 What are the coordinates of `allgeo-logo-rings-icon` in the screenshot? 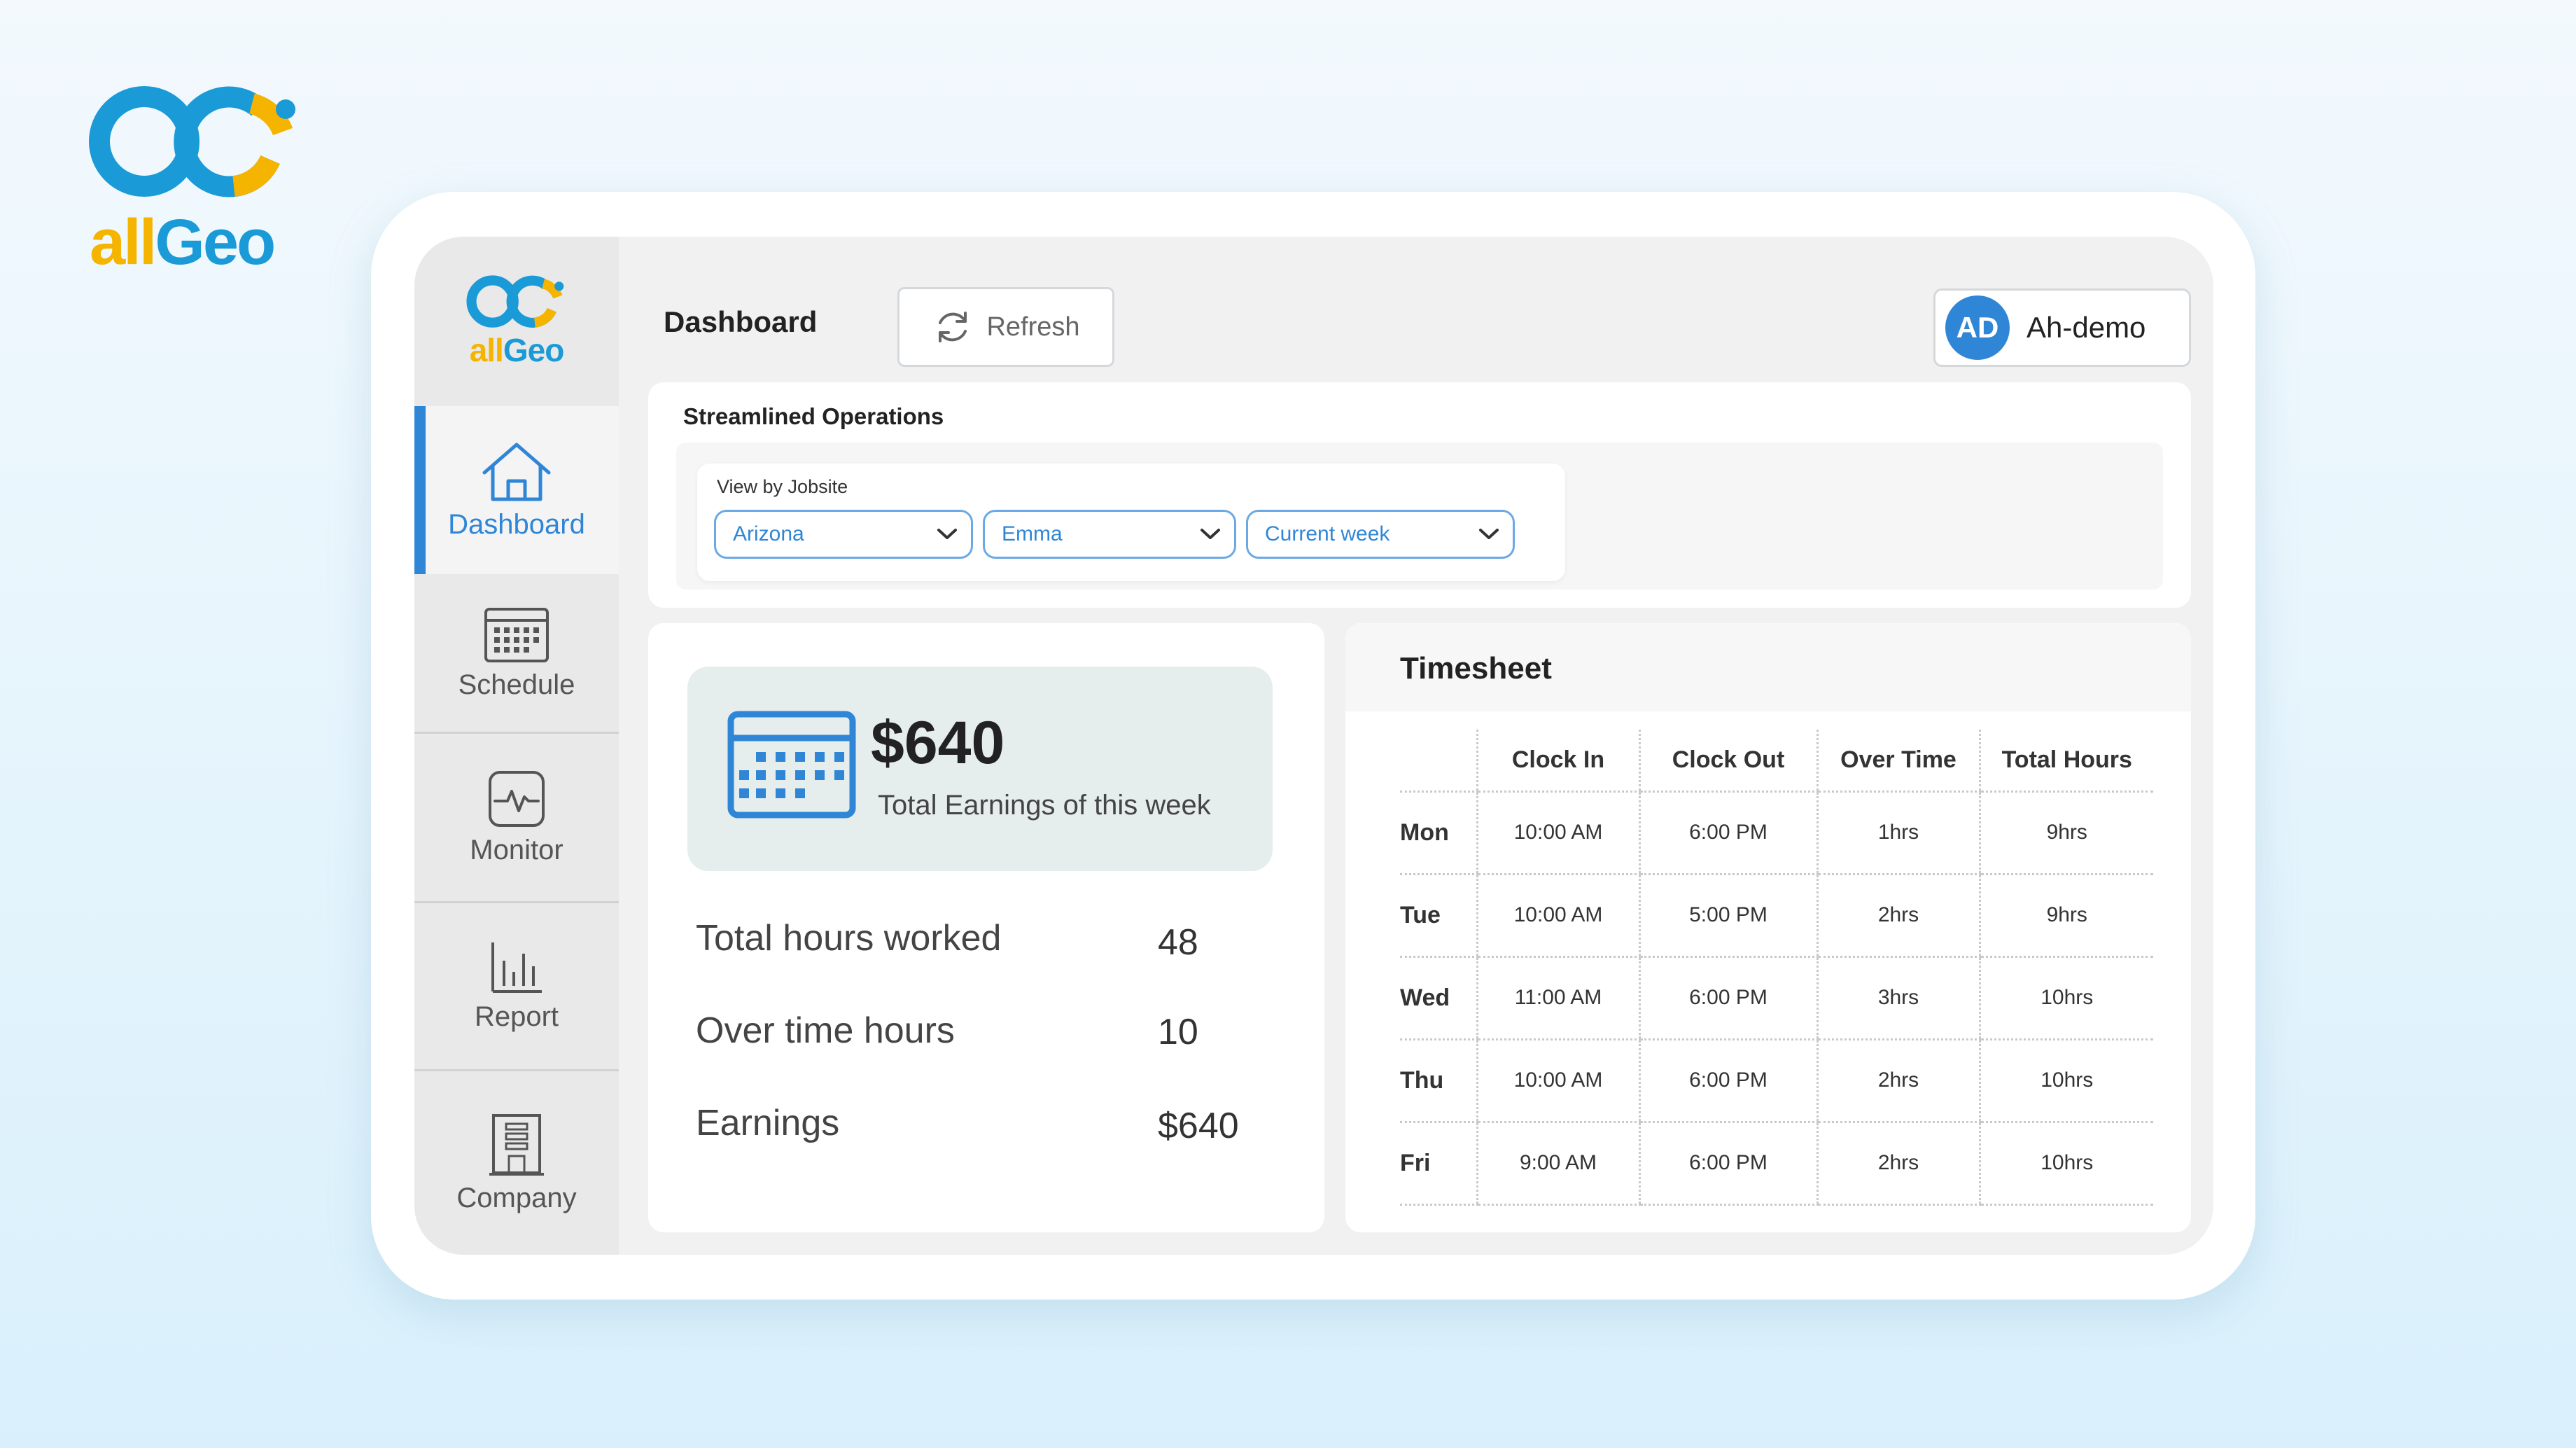 It's located at (192, 141).